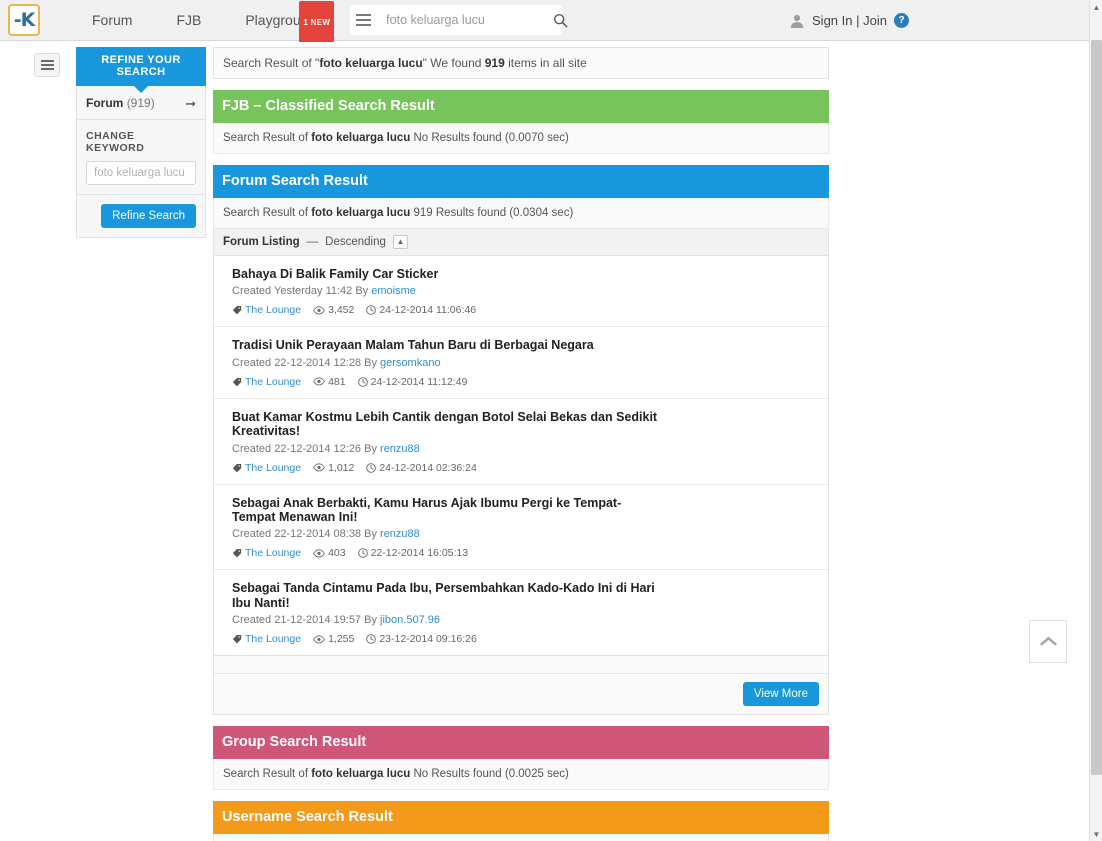 This screenshot has width=1102, height=841. What do you see at coordinates (141, 173) in the screenshot?
I see `change-keyword-input` at bounding box center [141, 173].